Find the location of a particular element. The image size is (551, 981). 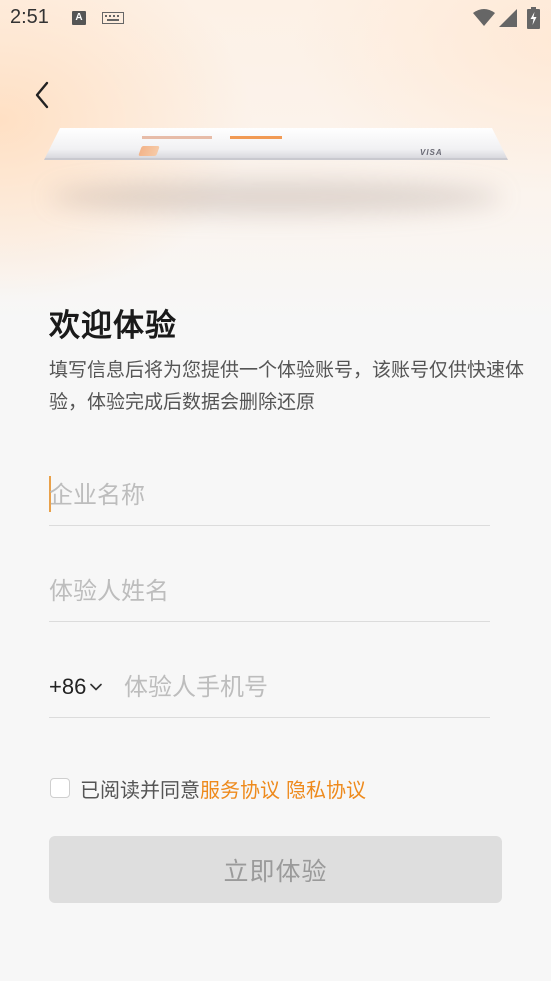

trial-user-name-input is located at coordinates (269, 591).